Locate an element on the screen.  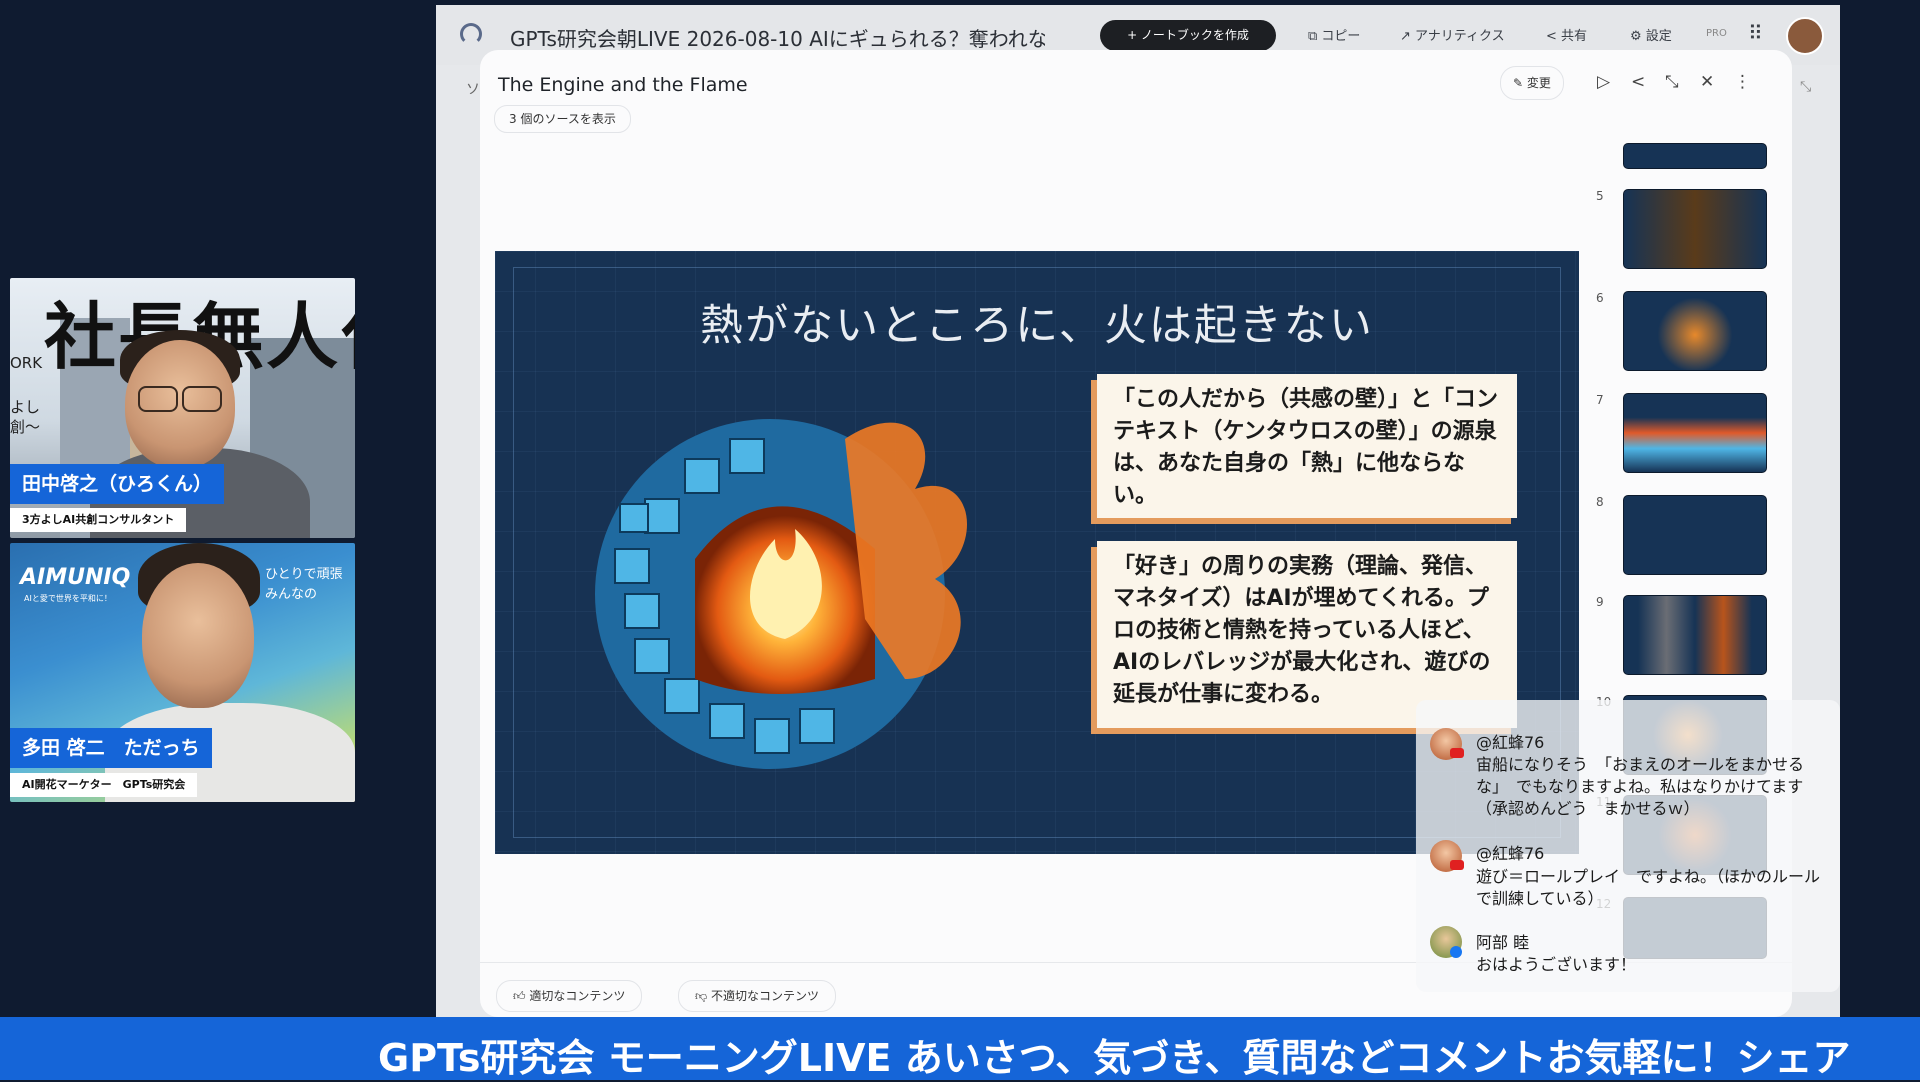
show-sources-chip: 3 個のソースを表示 is located at coordinates (562, 119).